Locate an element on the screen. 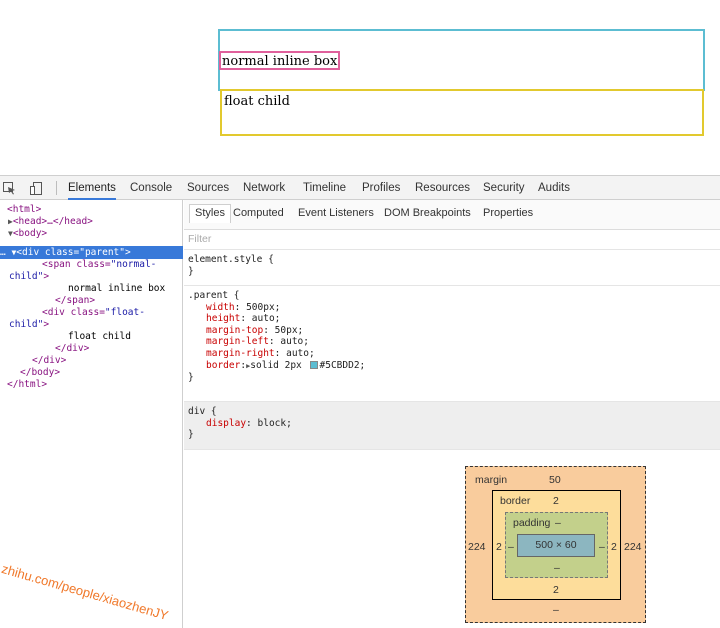 The width and height of the screenshot is (720, 628). padding-left-value: – is located at coordinates (511, 547).